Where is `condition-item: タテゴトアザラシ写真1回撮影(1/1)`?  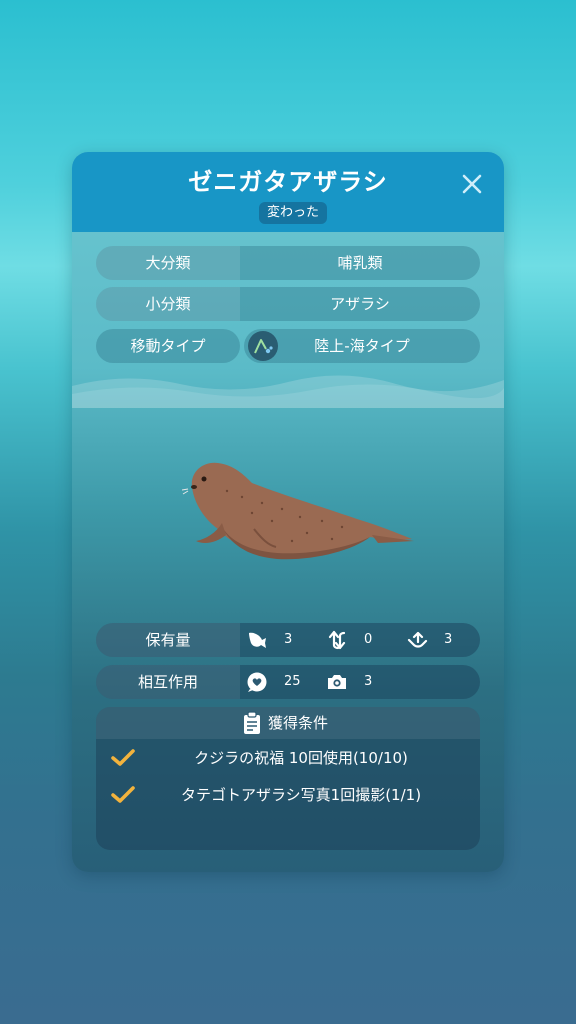 condition-item: タテゴトアザラシ写真1回撮影(1/1) is located at coordinates (288, 795).